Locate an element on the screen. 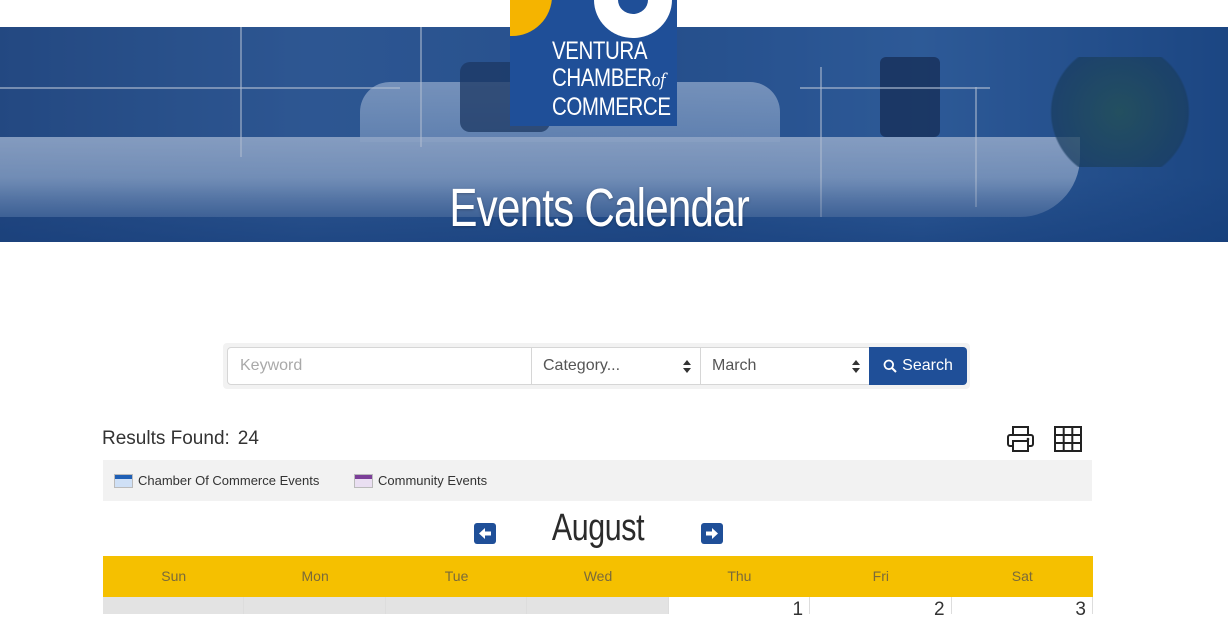  chamber-logo: VENTURA CHAMBERof COMMERCE is located at coordinates (593, 63).